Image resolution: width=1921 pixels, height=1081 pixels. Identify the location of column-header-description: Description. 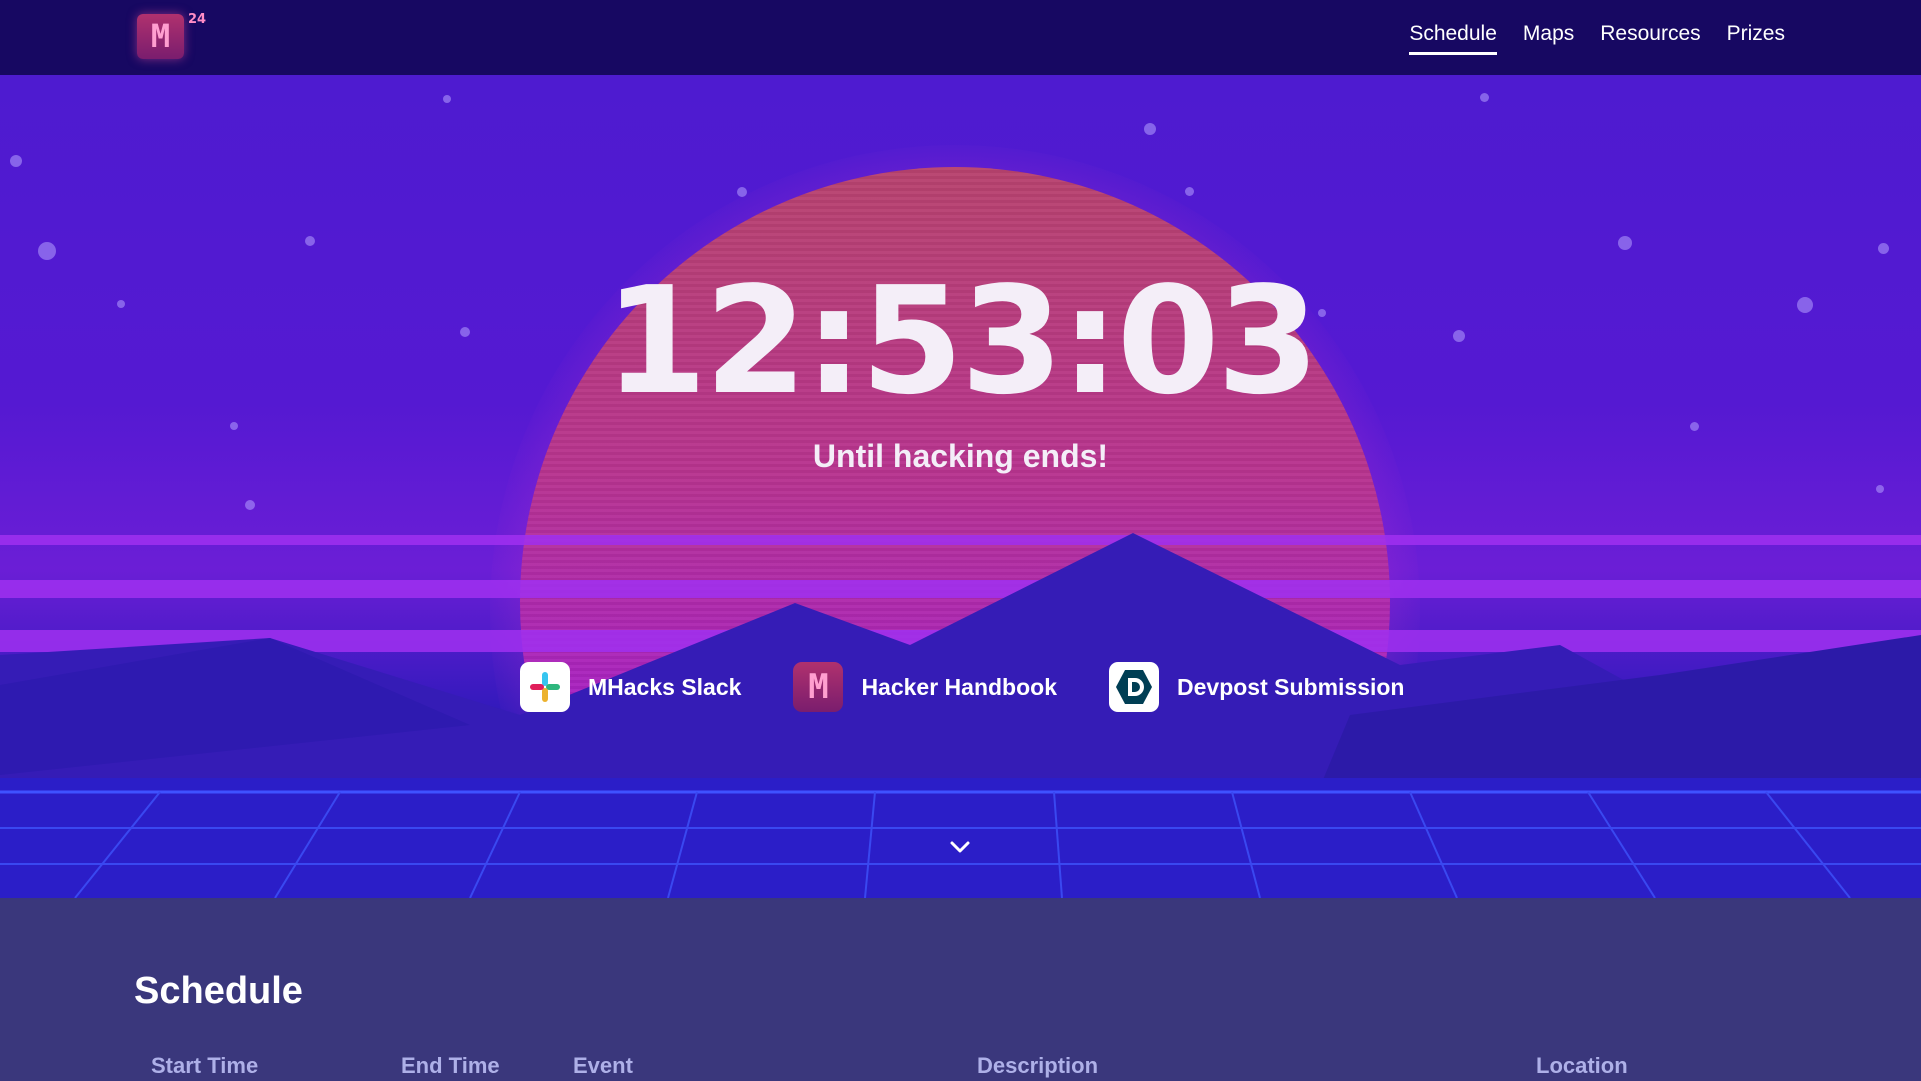
(1038, 1065).